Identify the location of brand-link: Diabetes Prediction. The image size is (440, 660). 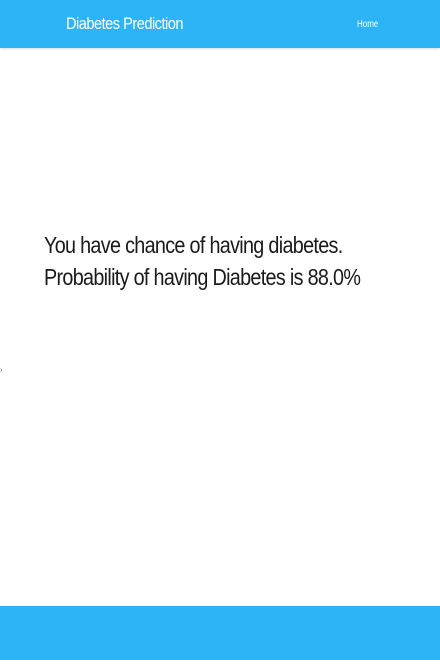
(124, 24).